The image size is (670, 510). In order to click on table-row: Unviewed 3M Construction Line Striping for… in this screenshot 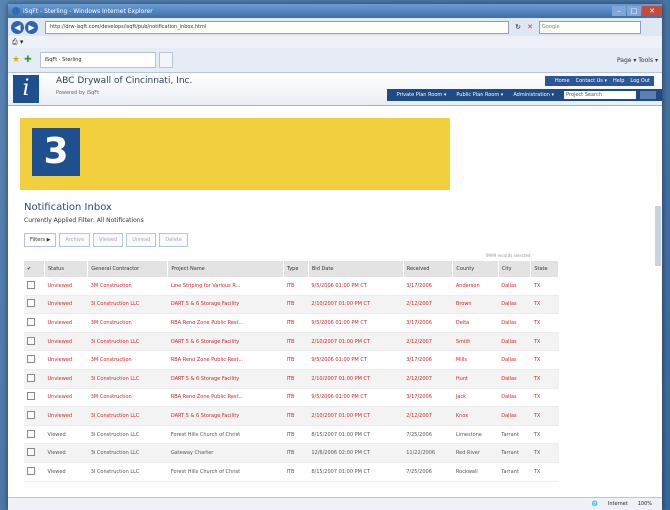, I will do `click(291, 286)`.